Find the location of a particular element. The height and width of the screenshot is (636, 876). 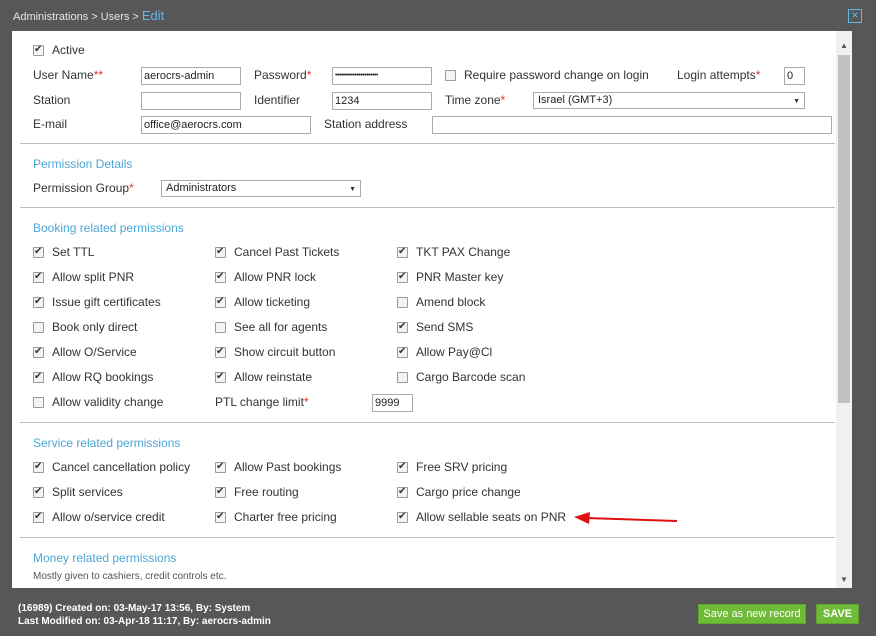

allow-o-service-label: Allow O/Service is located at coordinates (94, 352).